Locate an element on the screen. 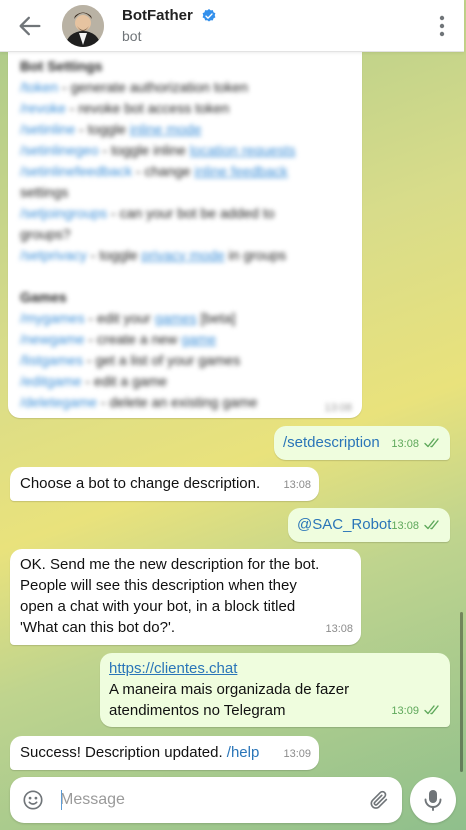 The width and height of the screenshot is (466, 830). inline-link: games is located at coordinates (176, 318).